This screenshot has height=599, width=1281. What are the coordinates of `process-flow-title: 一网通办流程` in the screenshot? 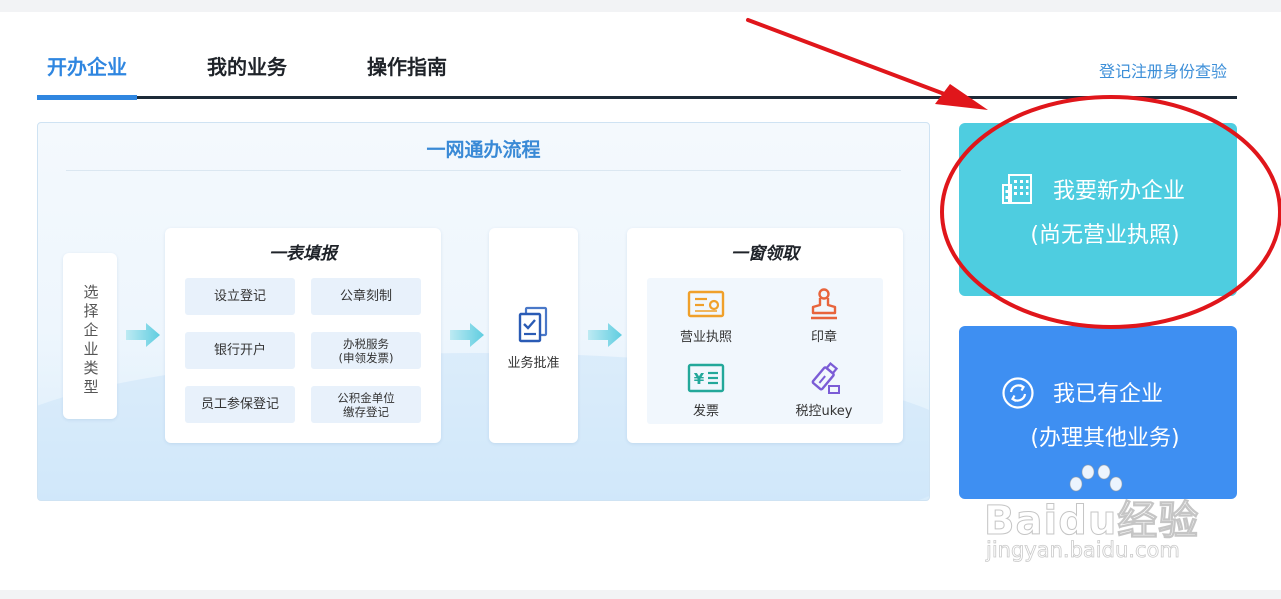 It's located at (483, 150).